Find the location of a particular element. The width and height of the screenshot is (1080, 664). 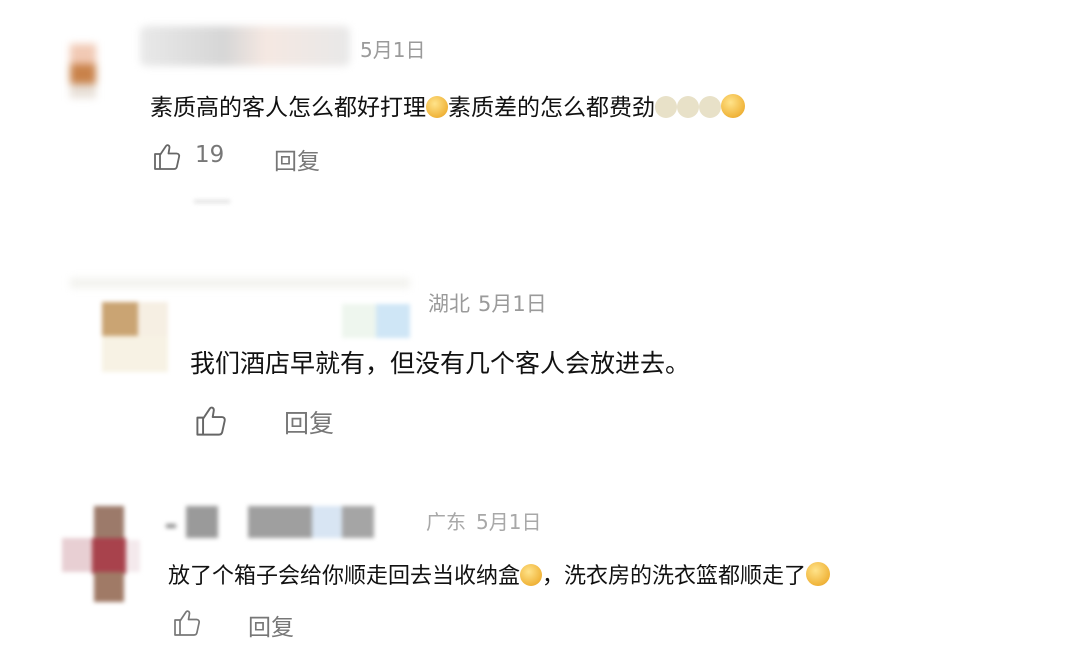

comment-text: 素质高的客人怎么都好打理 素质差的怎么都费劲 is located at coordinates (447, 105).